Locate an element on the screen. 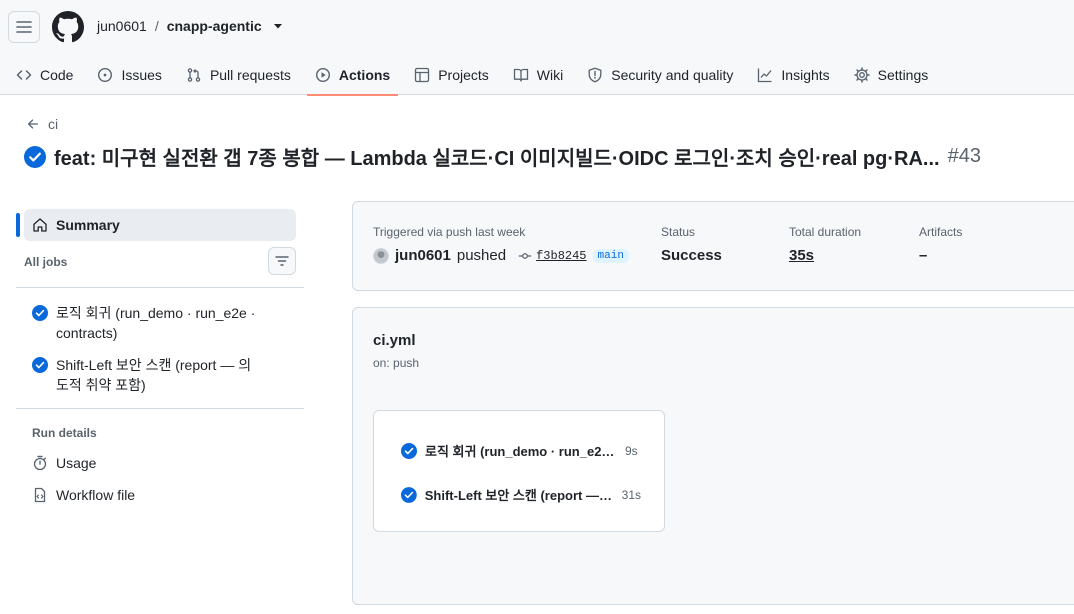 The width and height of the screenshot is (1074, 614). graph-job-name: 로직 회귀 (run_demo · run_e2e · contracts) is located at coordinates (521, 451).